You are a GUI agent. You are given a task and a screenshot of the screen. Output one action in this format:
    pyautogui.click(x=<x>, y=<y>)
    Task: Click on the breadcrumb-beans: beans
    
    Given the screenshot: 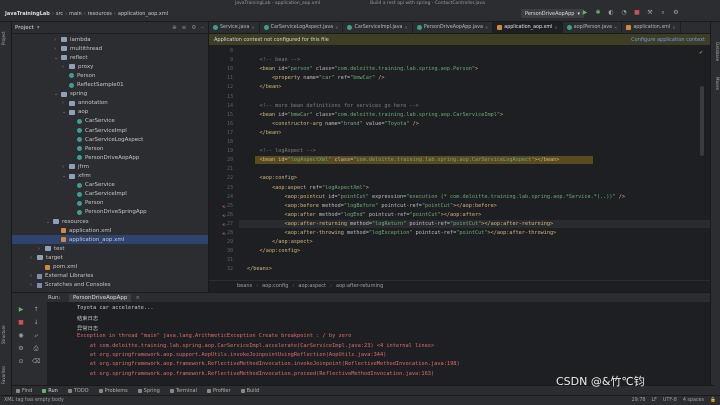 What is the action you would take?
    pyautogui.click(x=244, y=286)
    